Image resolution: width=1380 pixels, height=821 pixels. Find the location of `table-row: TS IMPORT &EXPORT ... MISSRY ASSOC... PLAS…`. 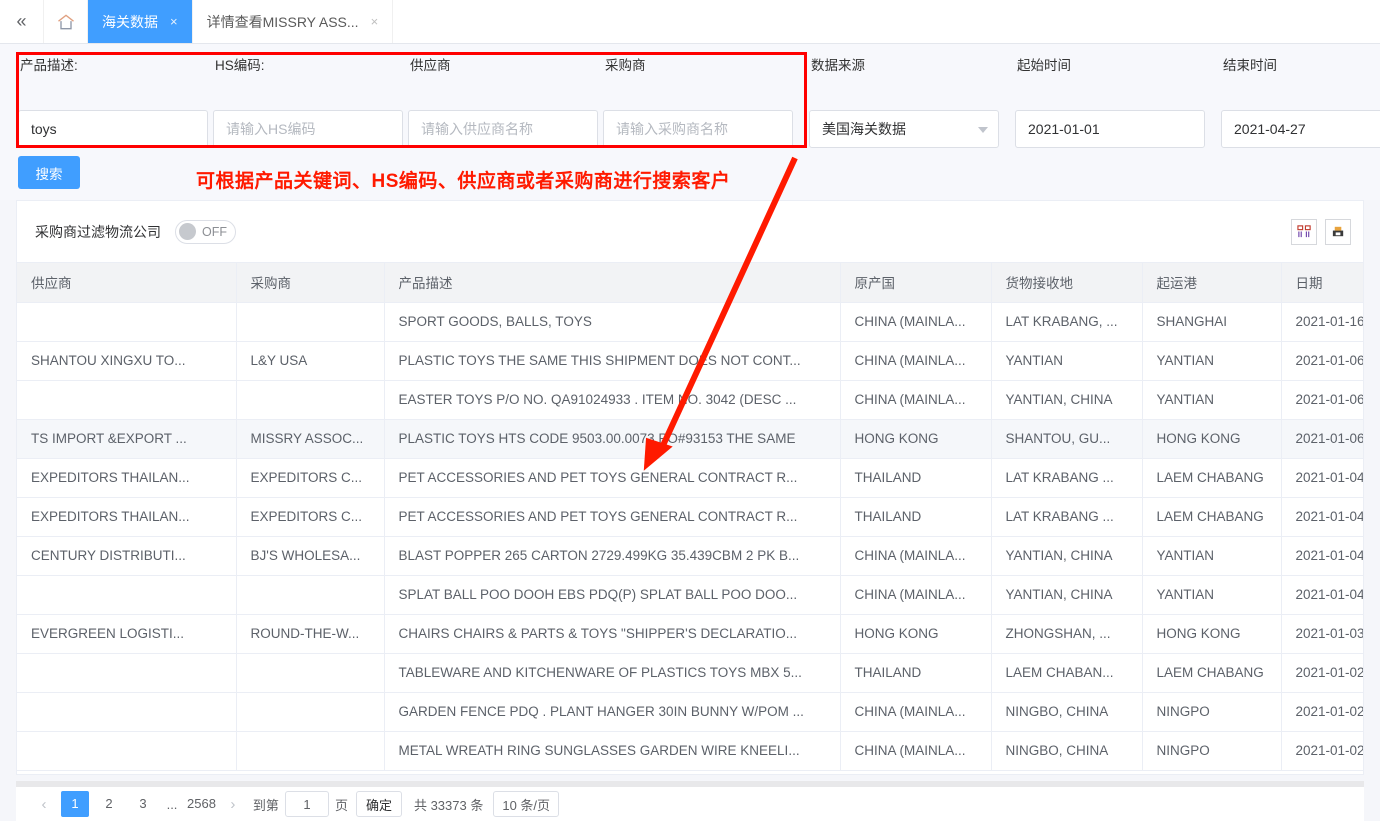

table-row: TS IMPORT &EXPORT ... MISSRY ASSOC... PLAS… is located at coordinates (690, 439).